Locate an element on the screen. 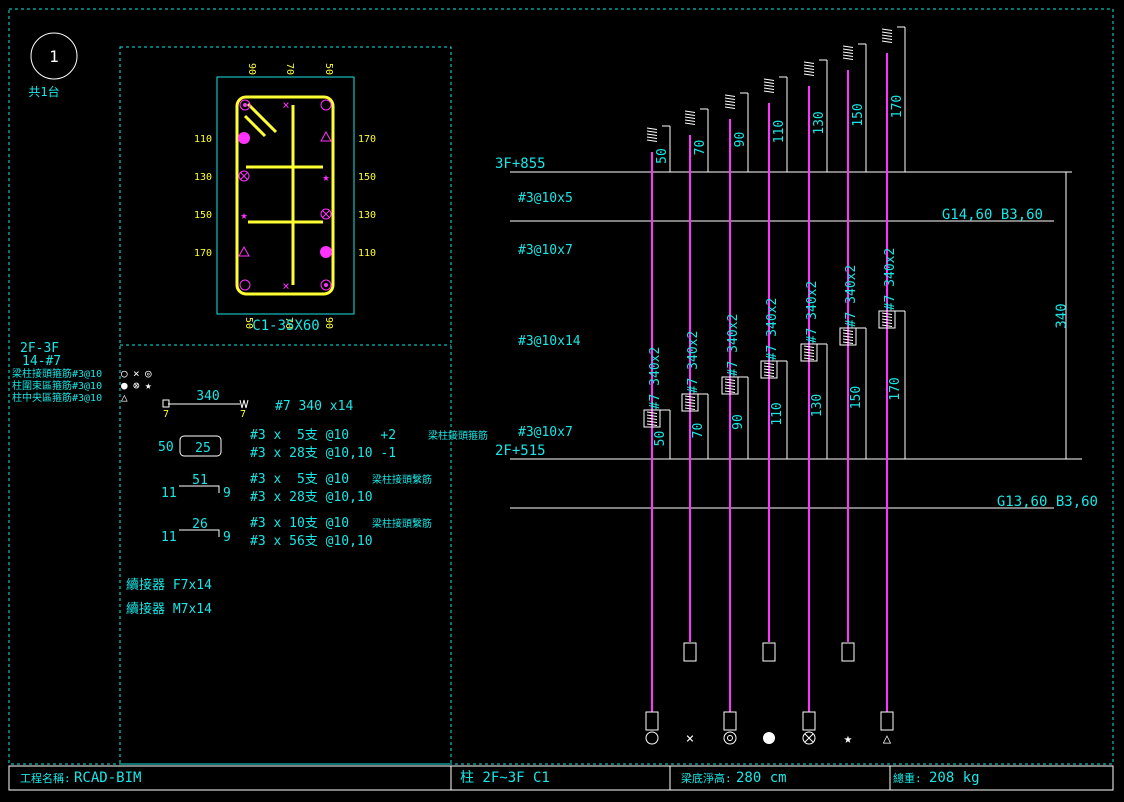 The height and width of the screenshot is (802, 1124). legend-main-bar: 14-#7 is located at coordinates (41, 361).